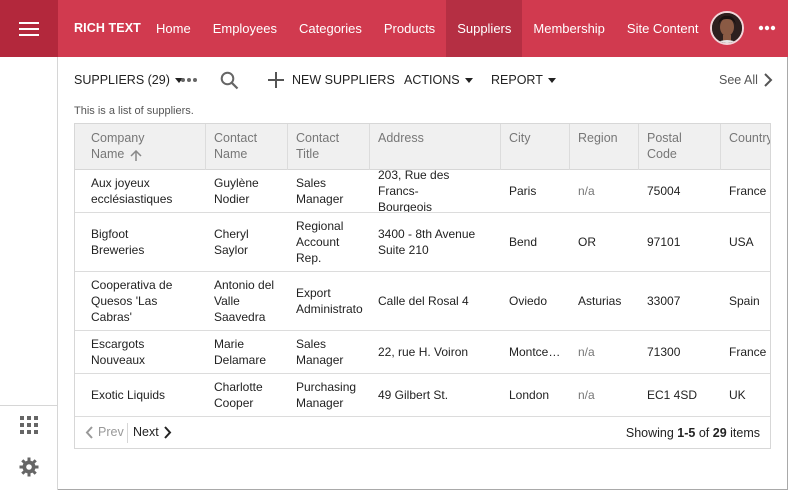  Describe the element at coordinates (535, 147) in the screenshot. I see `column-header-city: City` at that location.